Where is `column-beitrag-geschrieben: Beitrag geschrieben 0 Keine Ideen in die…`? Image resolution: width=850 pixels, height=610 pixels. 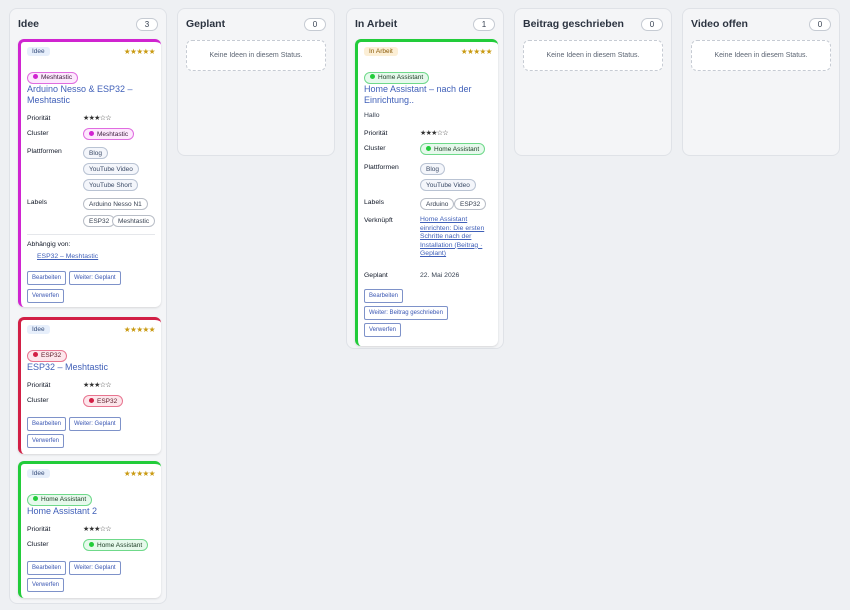
column-beitrag-geschrieben: Beitrag geschrieben 0 Keine Ideen in die… is located at coordinates (593, 82).